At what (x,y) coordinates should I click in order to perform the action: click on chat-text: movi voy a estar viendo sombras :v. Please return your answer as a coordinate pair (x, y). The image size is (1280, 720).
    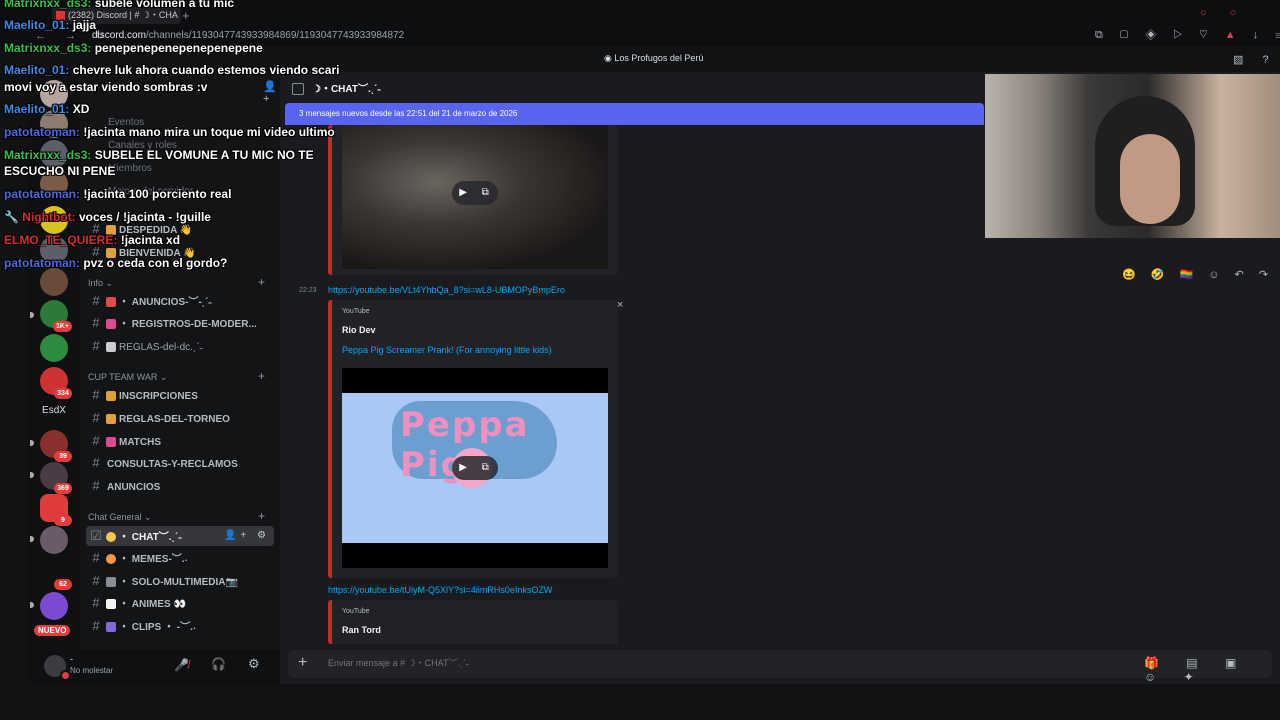
    Looking at the image, I should click on (106, 87).